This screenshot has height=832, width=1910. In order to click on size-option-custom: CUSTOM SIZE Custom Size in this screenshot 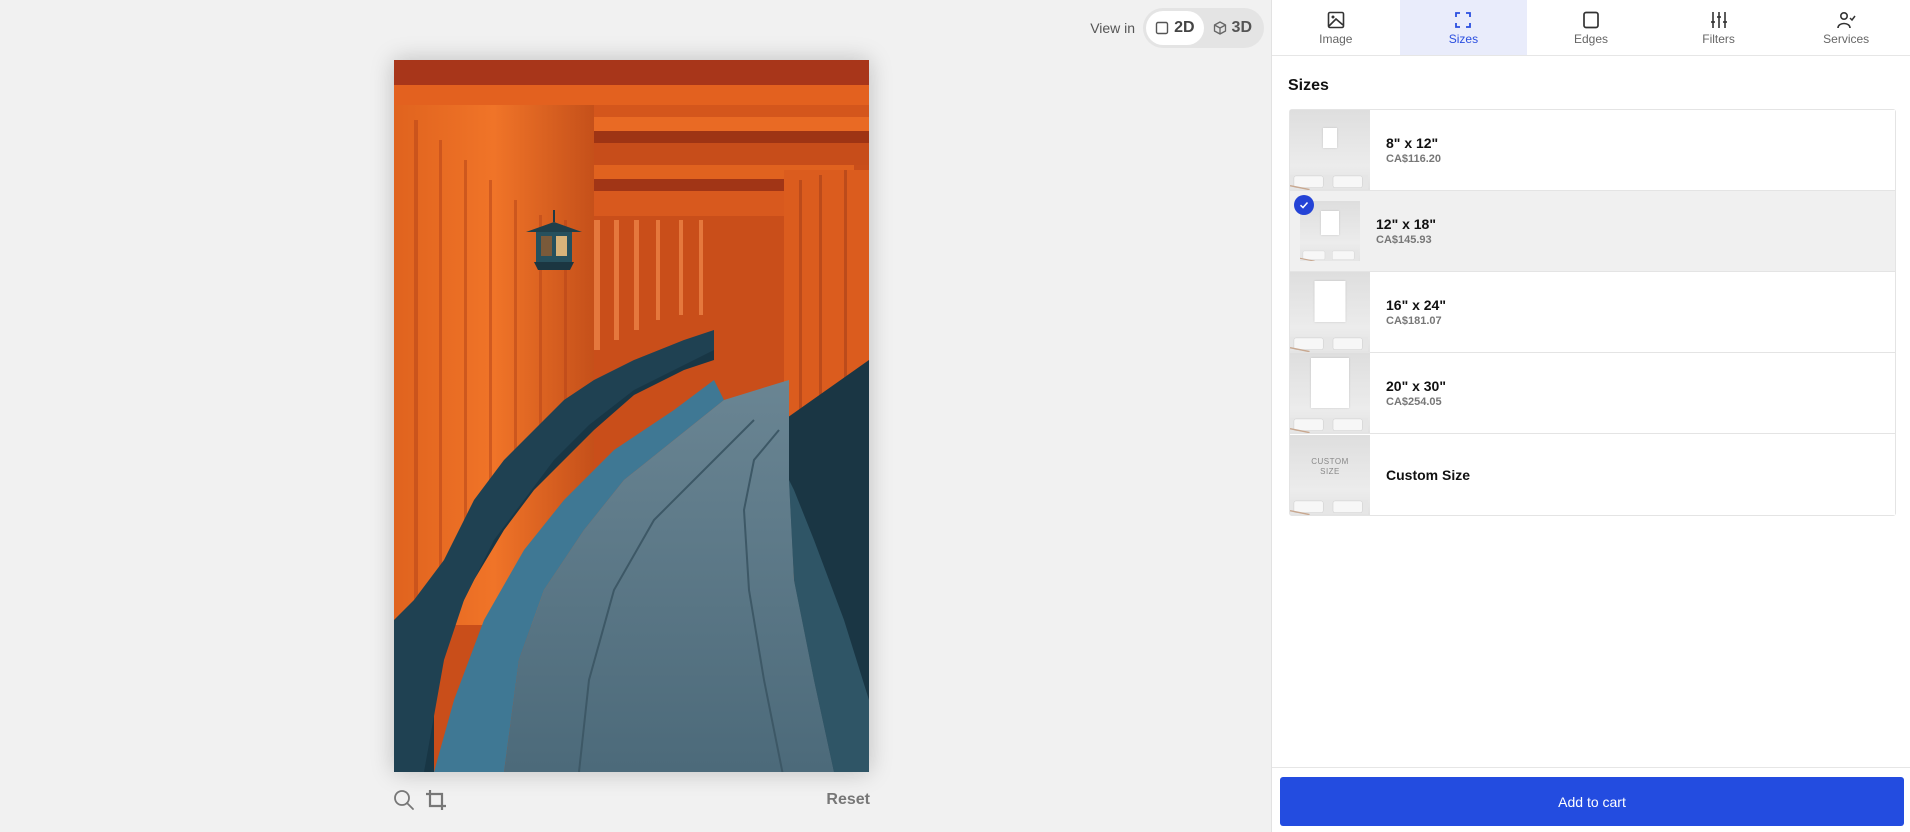, I will do `click(1592, 474)`.